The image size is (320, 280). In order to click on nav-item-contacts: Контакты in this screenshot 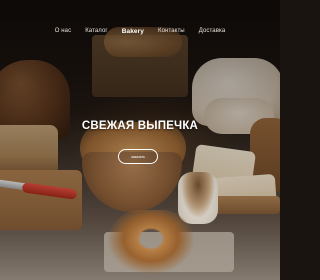, I will do `click(171, 31)`.